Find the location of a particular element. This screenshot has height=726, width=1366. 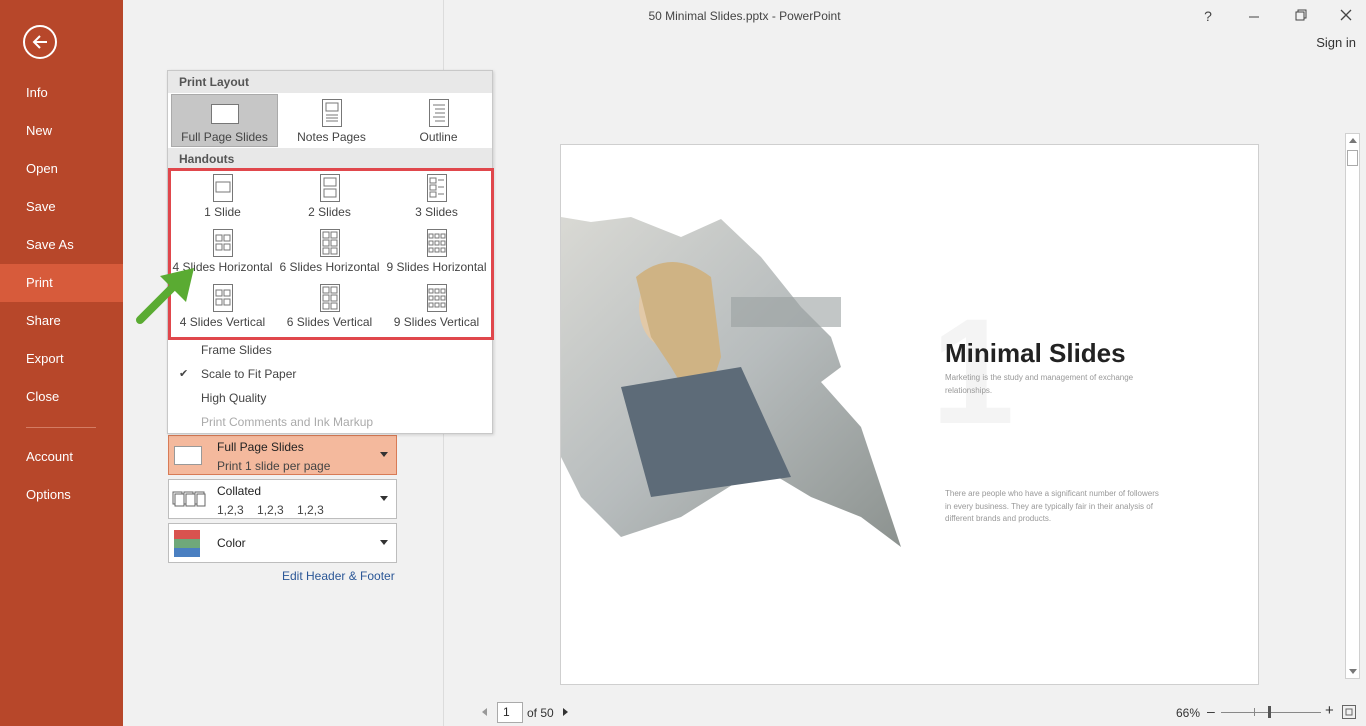

zoom-to-page-button is located at coordinates (1349, 712).